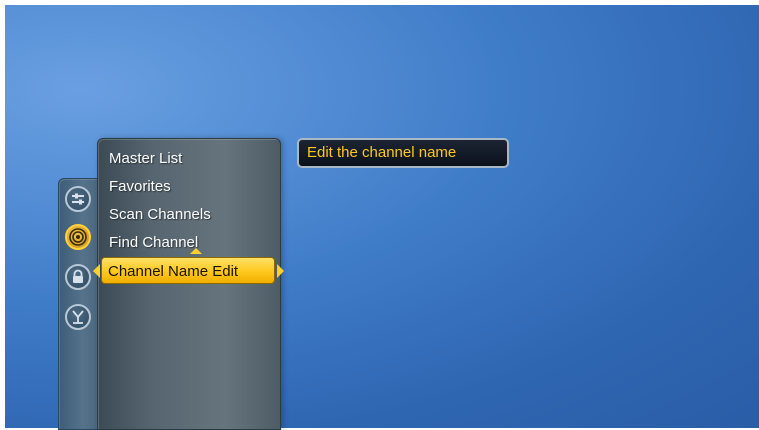  What do you see at coordinates (188, 270) in the screenshot?
I see `menu-item-channel-name-edit: Channel Name Edit` at bounding box center [188, 270].